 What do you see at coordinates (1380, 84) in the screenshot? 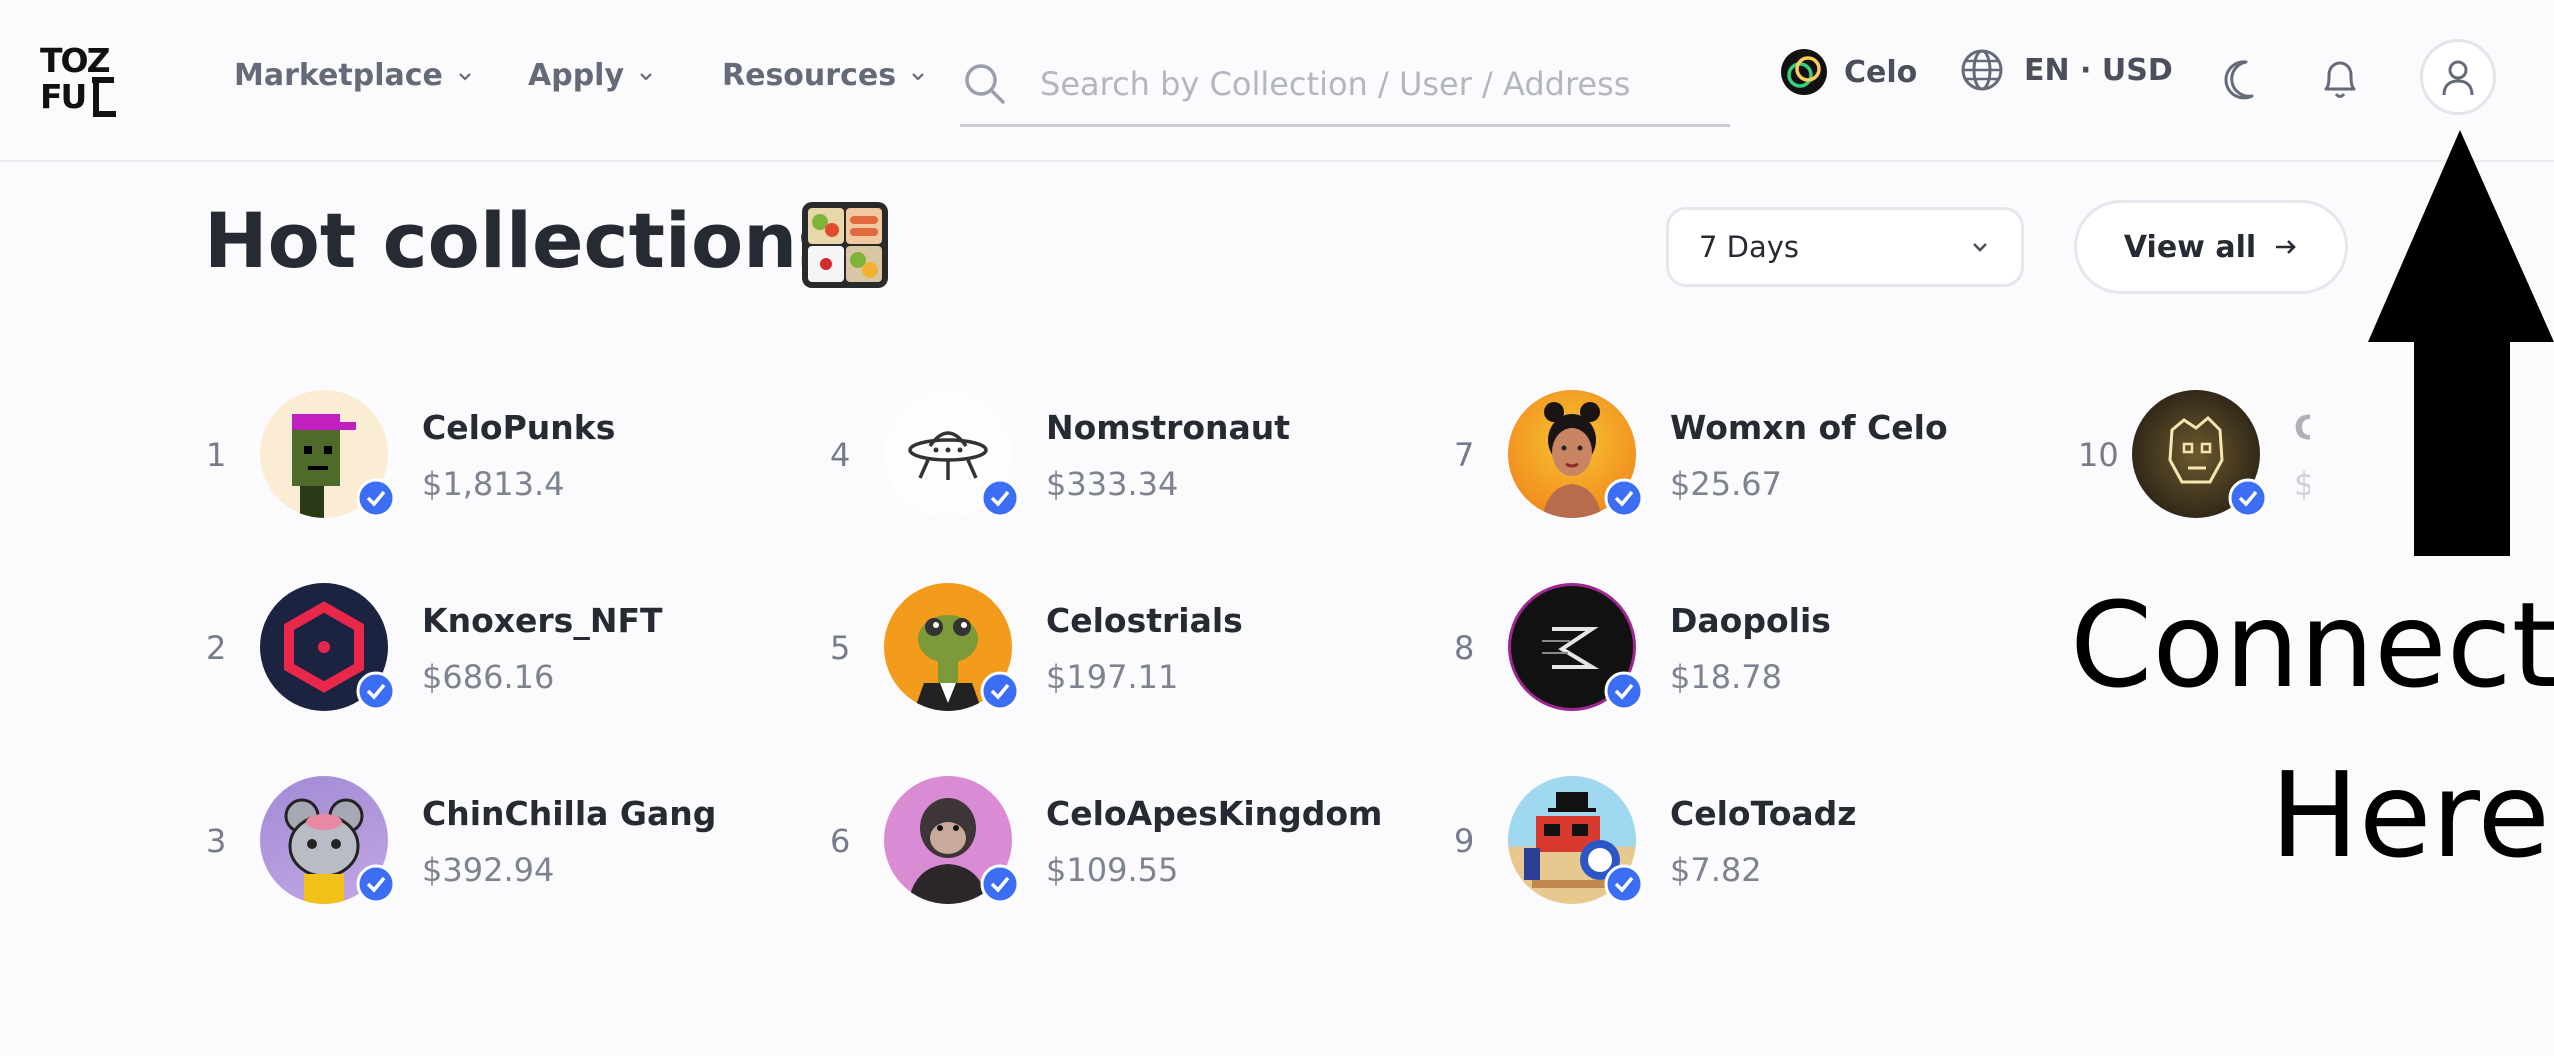
I see `search-input` at bounding box center [1380, 84].